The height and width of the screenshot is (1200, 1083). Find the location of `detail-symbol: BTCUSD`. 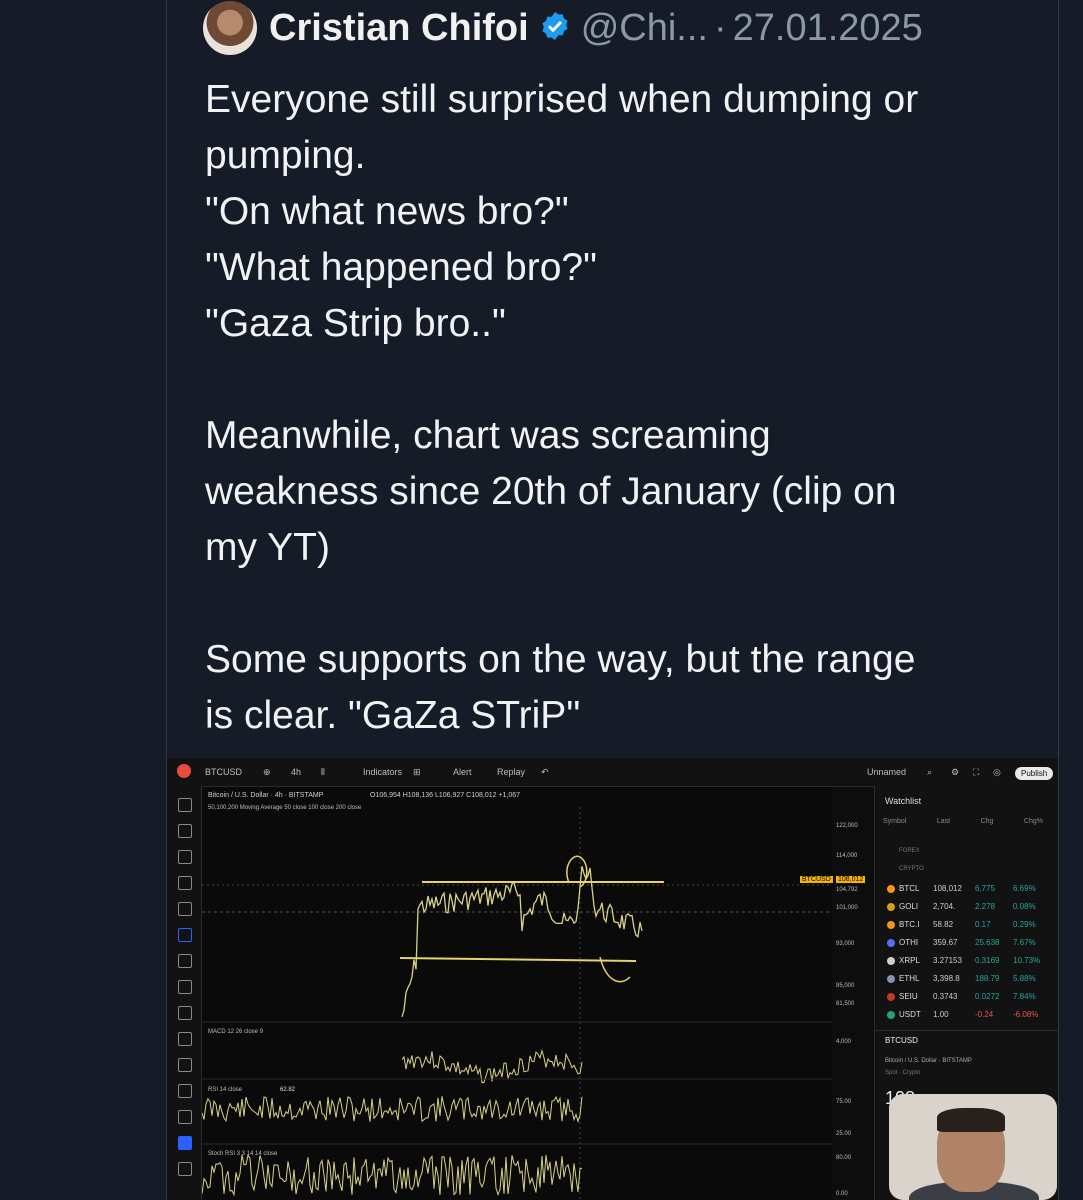

detail-symbol: BTCUSD is located at coordinates (901, 1040).